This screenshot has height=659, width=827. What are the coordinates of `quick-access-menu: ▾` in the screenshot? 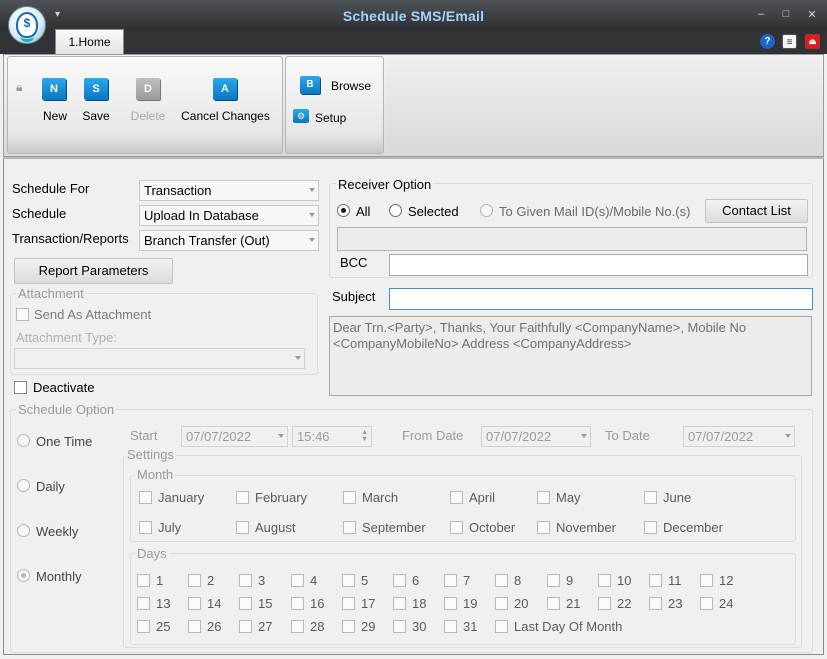 It's located at (57, 14).